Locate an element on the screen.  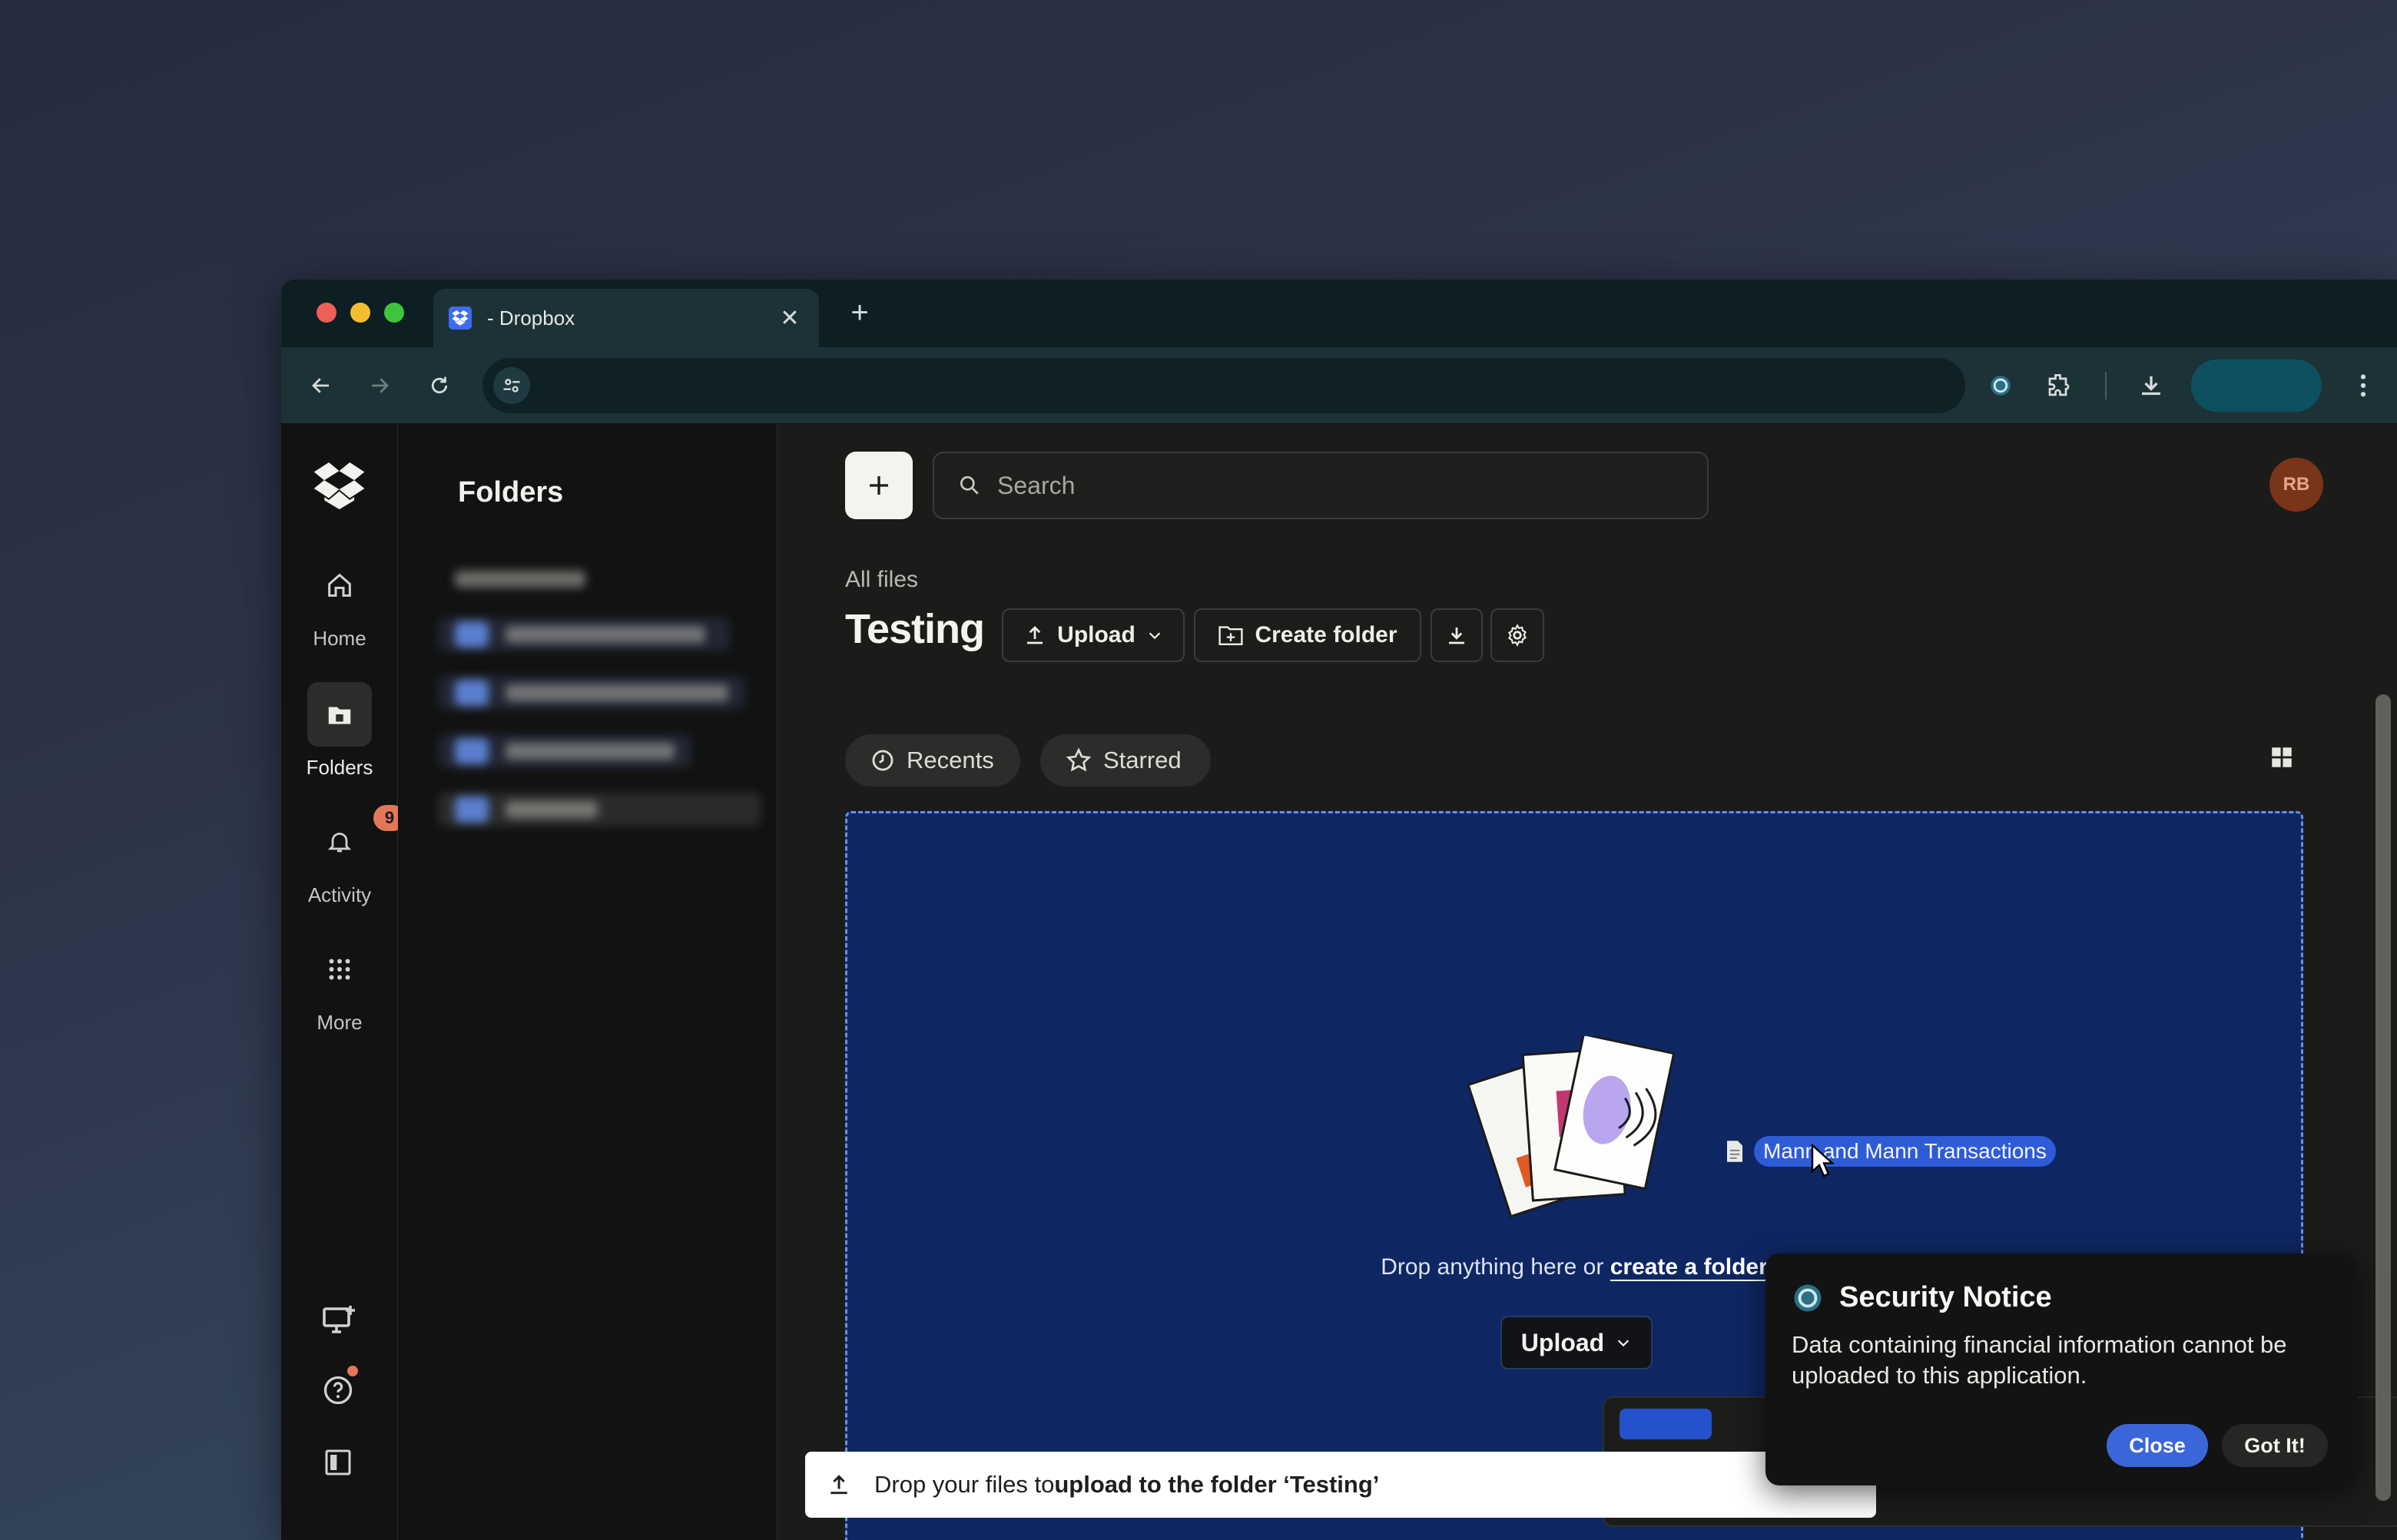
new-tab-button: + is located at coordinates (860, 312).